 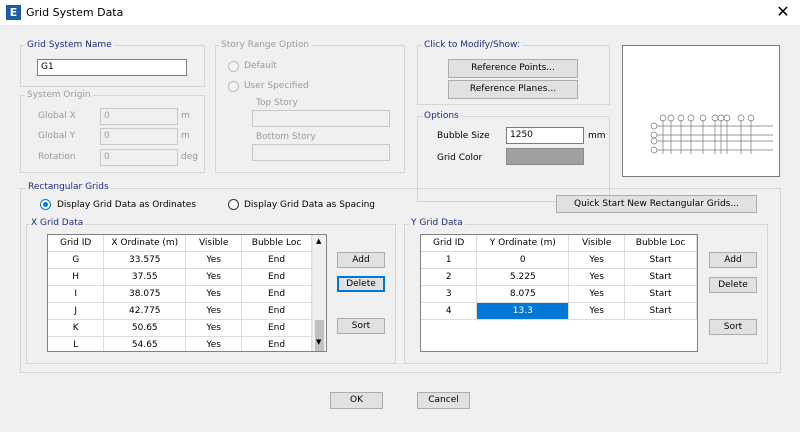 What do you see at coordinates (145, 260) in the screenshot?
I see `cell: 33.575` at bounding box center [145, 260].